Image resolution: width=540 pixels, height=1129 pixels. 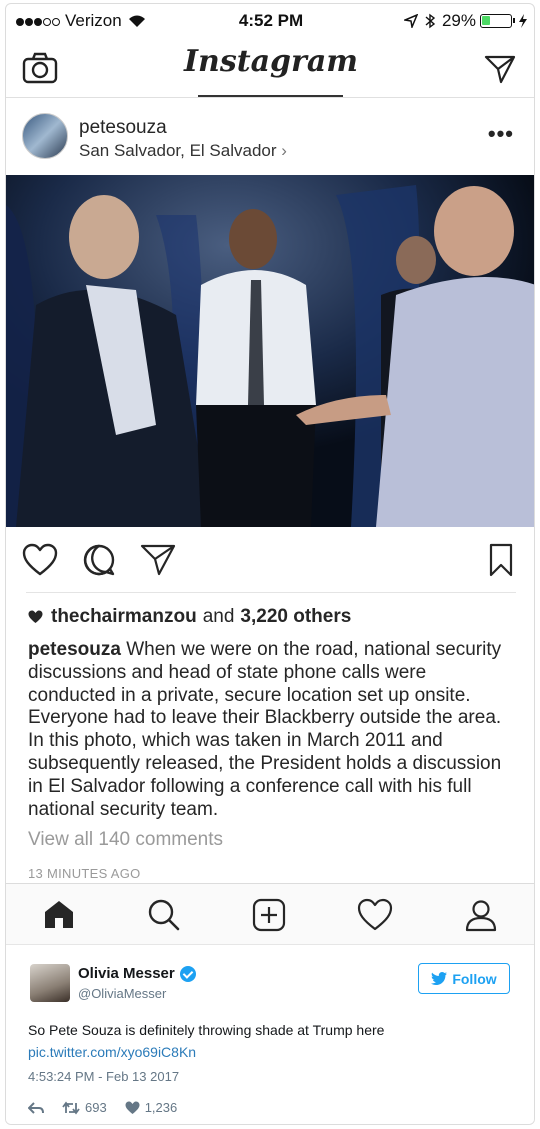 What do you see at coordinates (50, 983) in the screenshot?
I see `tweet-author-avatar` at bounding box center [50, 983].